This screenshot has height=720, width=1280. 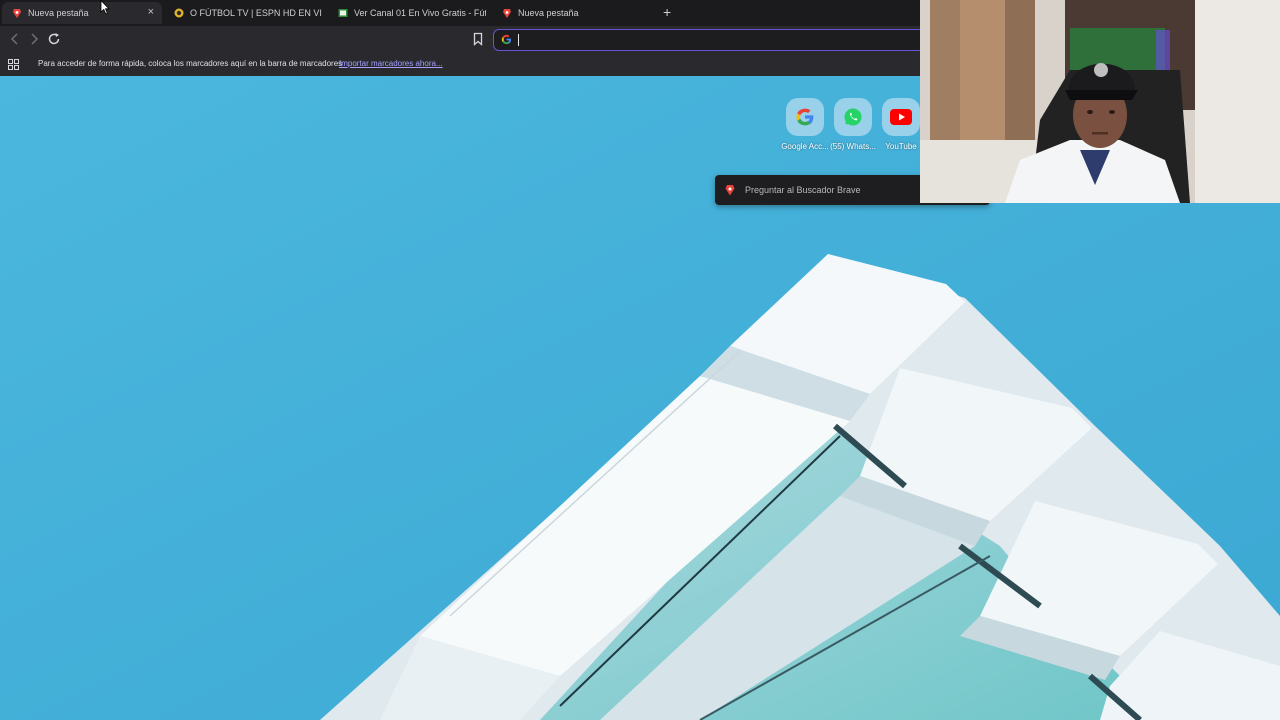 I want to click on futbol-coin-icon, so click(x=179, y=13).